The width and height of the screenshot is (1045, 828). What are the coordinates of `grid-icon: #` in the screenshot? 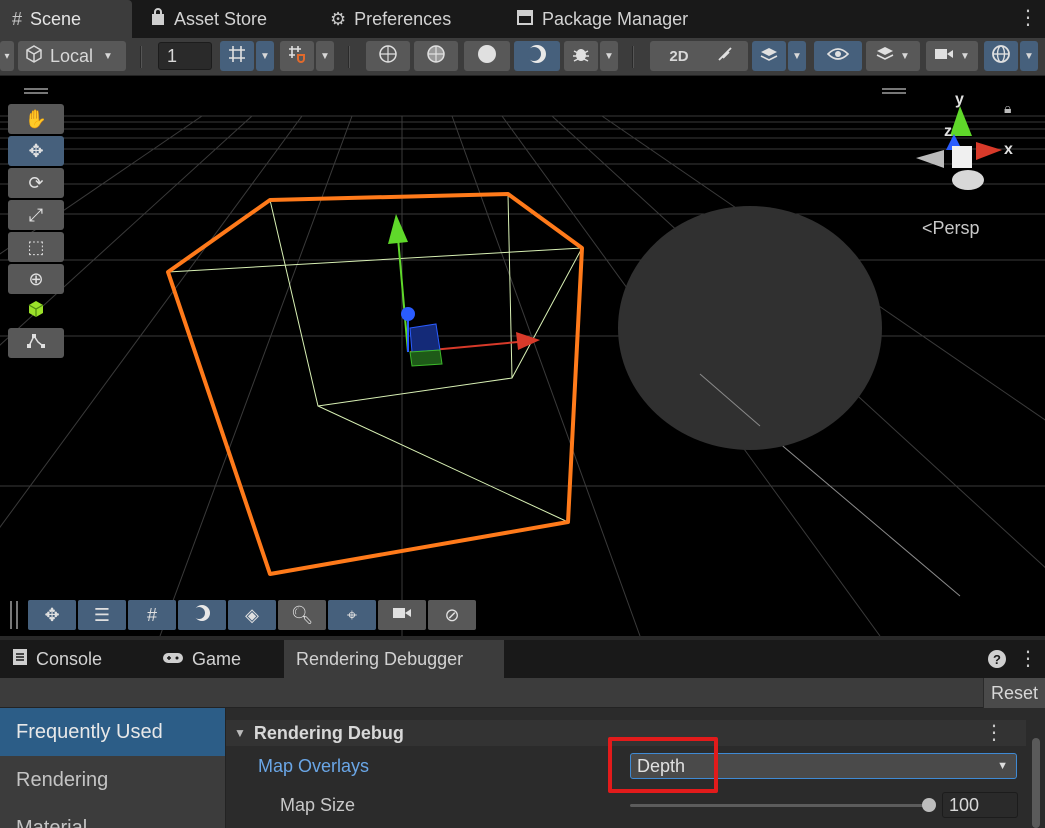 It's located at (151, 614).